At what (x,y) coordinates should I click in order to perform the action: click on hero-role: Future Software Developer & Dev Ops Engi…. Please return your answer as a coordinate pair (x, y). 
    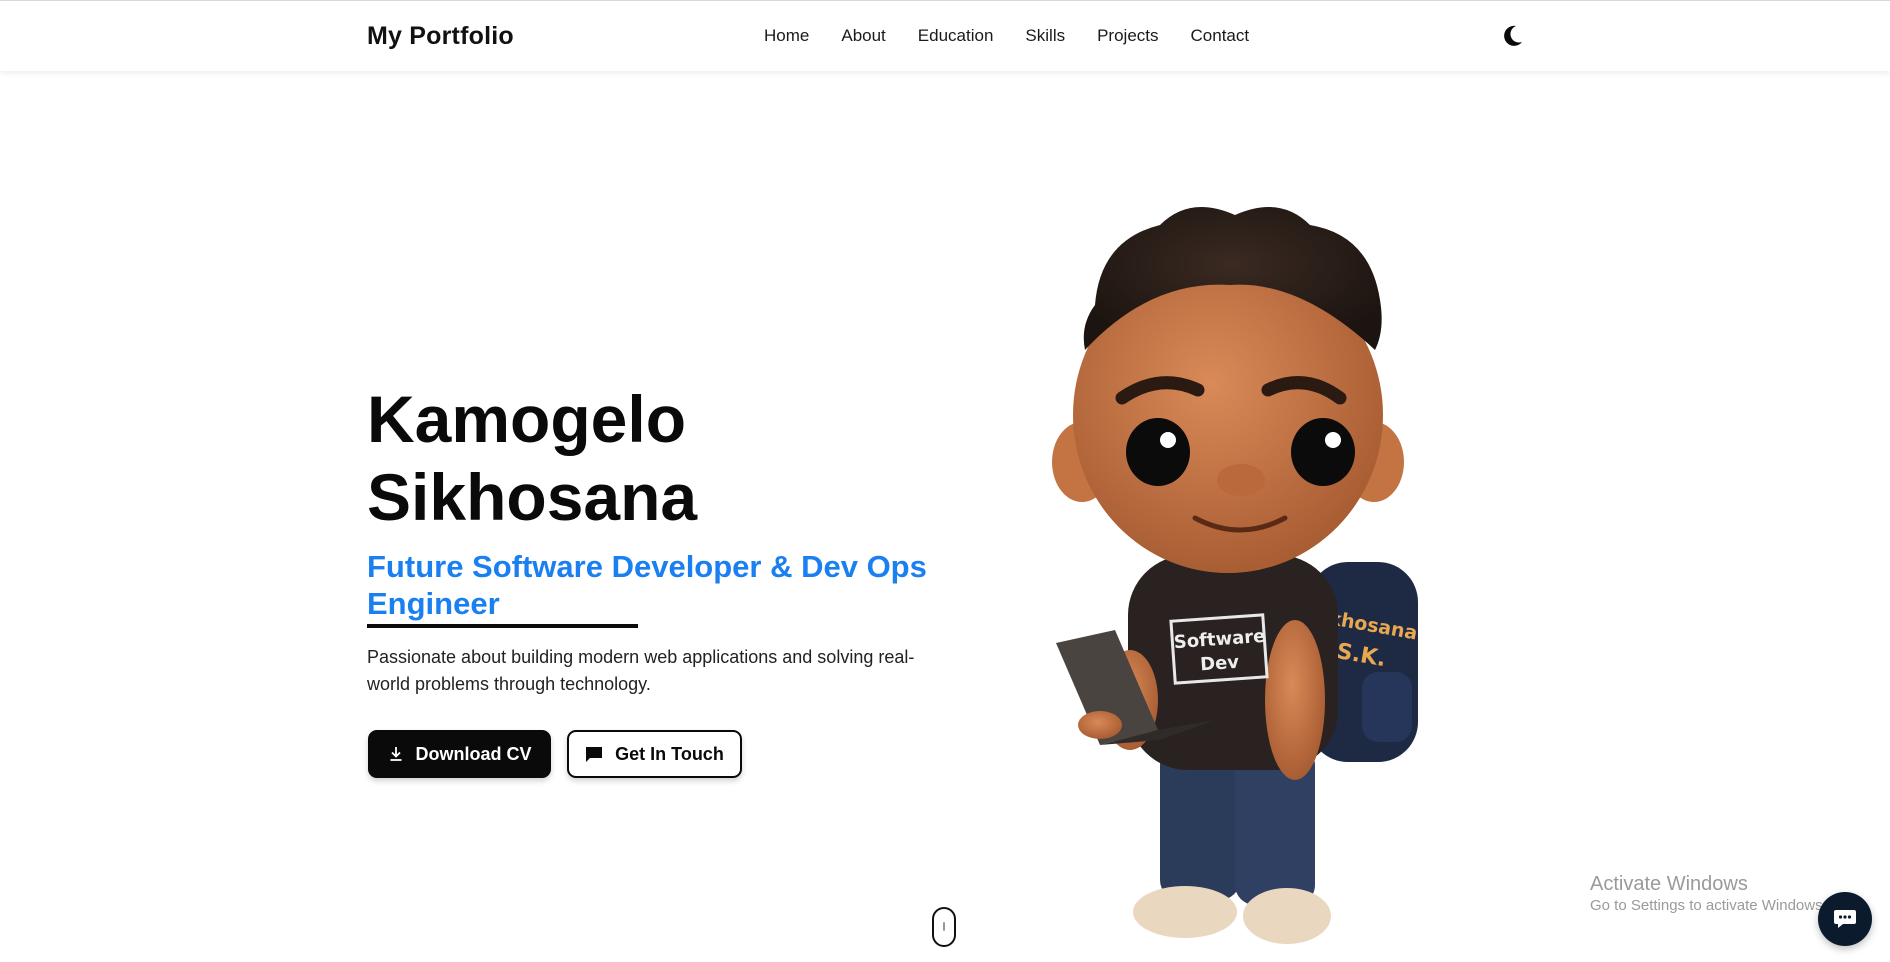
    Looking at the image, I should click on (647, 585).